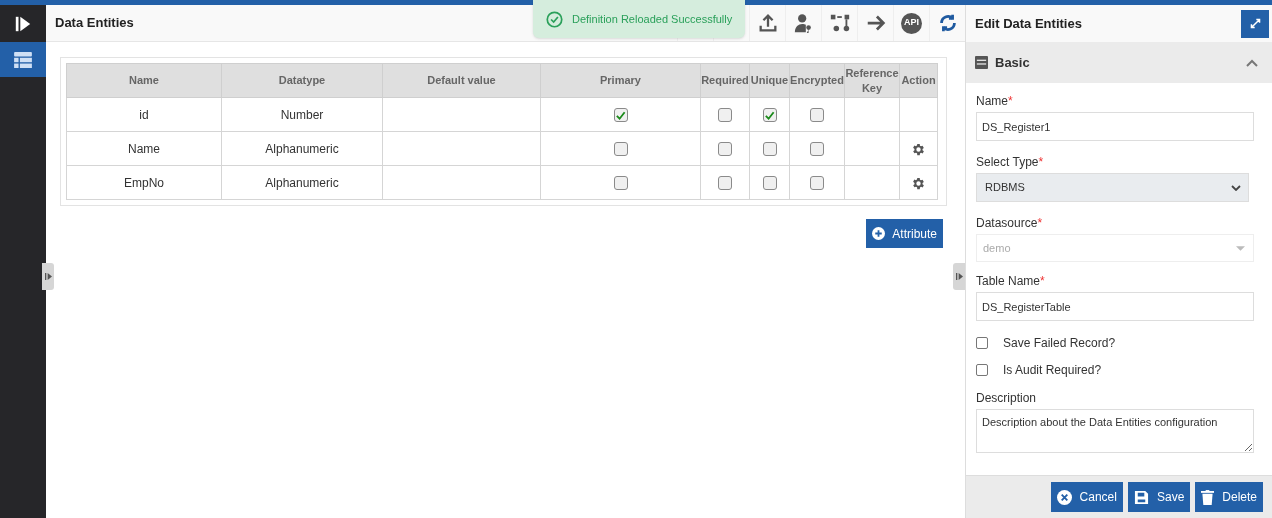 The image size is (1272, 518). What do you see at coordinates (872, 80) in the screenshot?
I see `column-header: Reference Key` at bounding box center [872, 80].